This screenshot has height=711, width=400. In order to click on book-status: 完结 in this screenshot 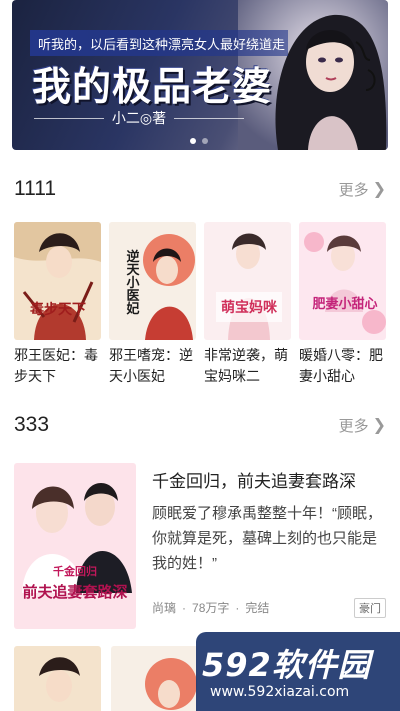, I will do `click(257, 608)`.